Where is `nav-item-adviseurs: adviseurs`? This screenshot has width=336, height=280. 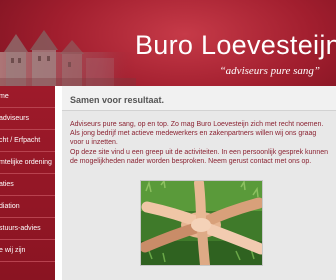
nav-item-adviseurs: adviseurs is located at coordinates (27, 119).